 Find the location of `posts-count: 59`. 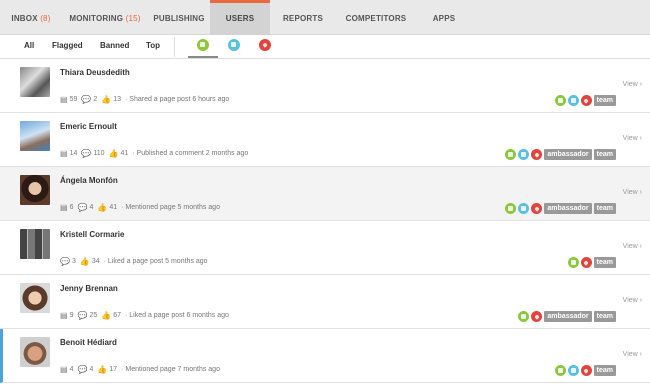

posts-count: 59 is located at coordinates (73, 99).